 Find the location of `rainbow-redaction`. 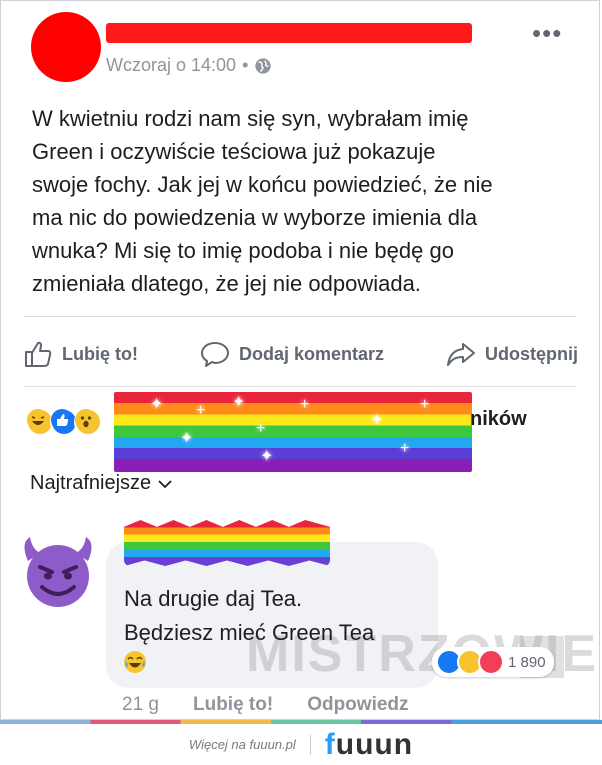

rainbow-redaction is located at coordinates (293, 432).